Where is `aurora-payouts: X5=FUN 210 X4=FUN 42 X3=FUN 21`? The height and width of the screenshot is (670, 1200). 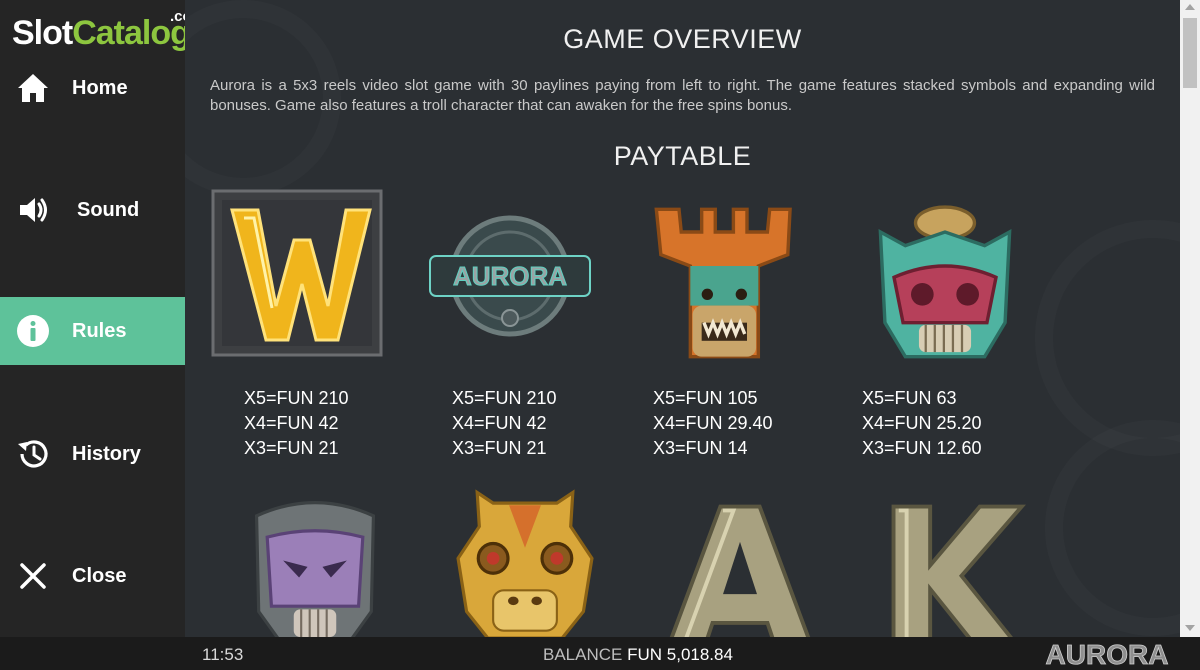 aurora-payouts: X5=FUN 210 X4=FUN 42 X3=FUN 21 is located at coordinates (504, 423).